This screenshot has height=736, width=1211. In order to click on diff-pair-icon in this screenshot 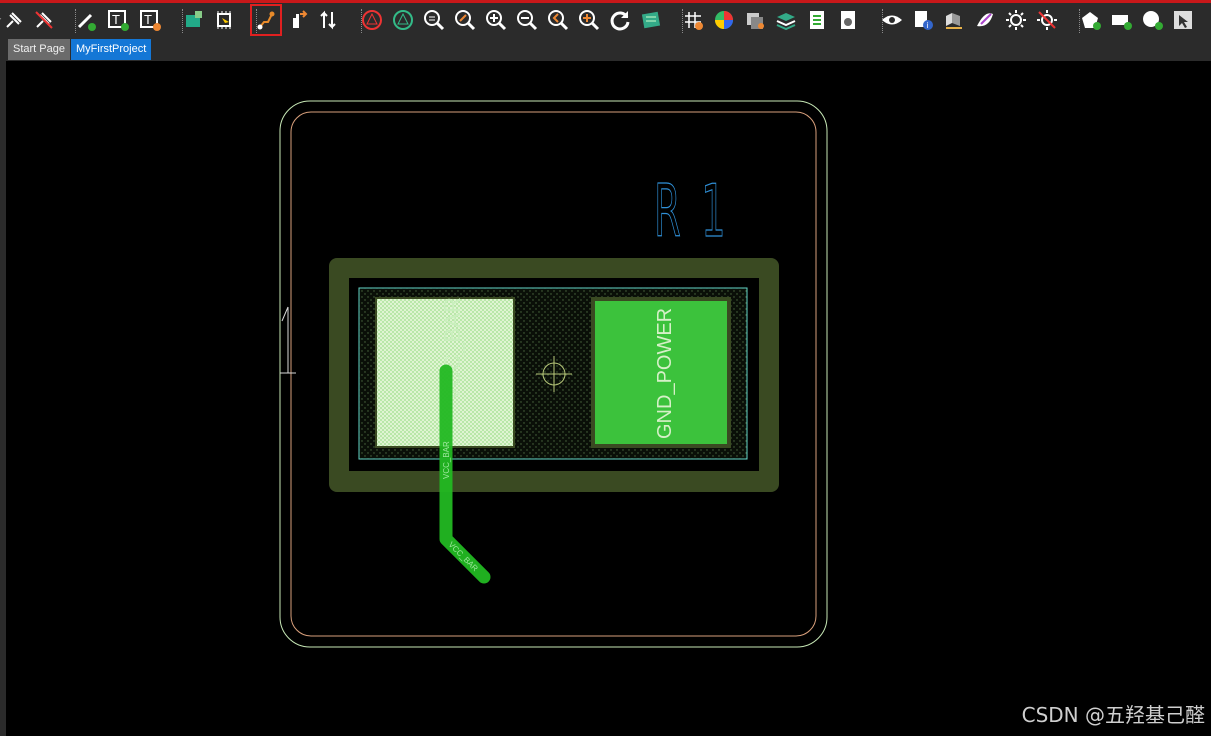, I will do `click(328, 20)`.